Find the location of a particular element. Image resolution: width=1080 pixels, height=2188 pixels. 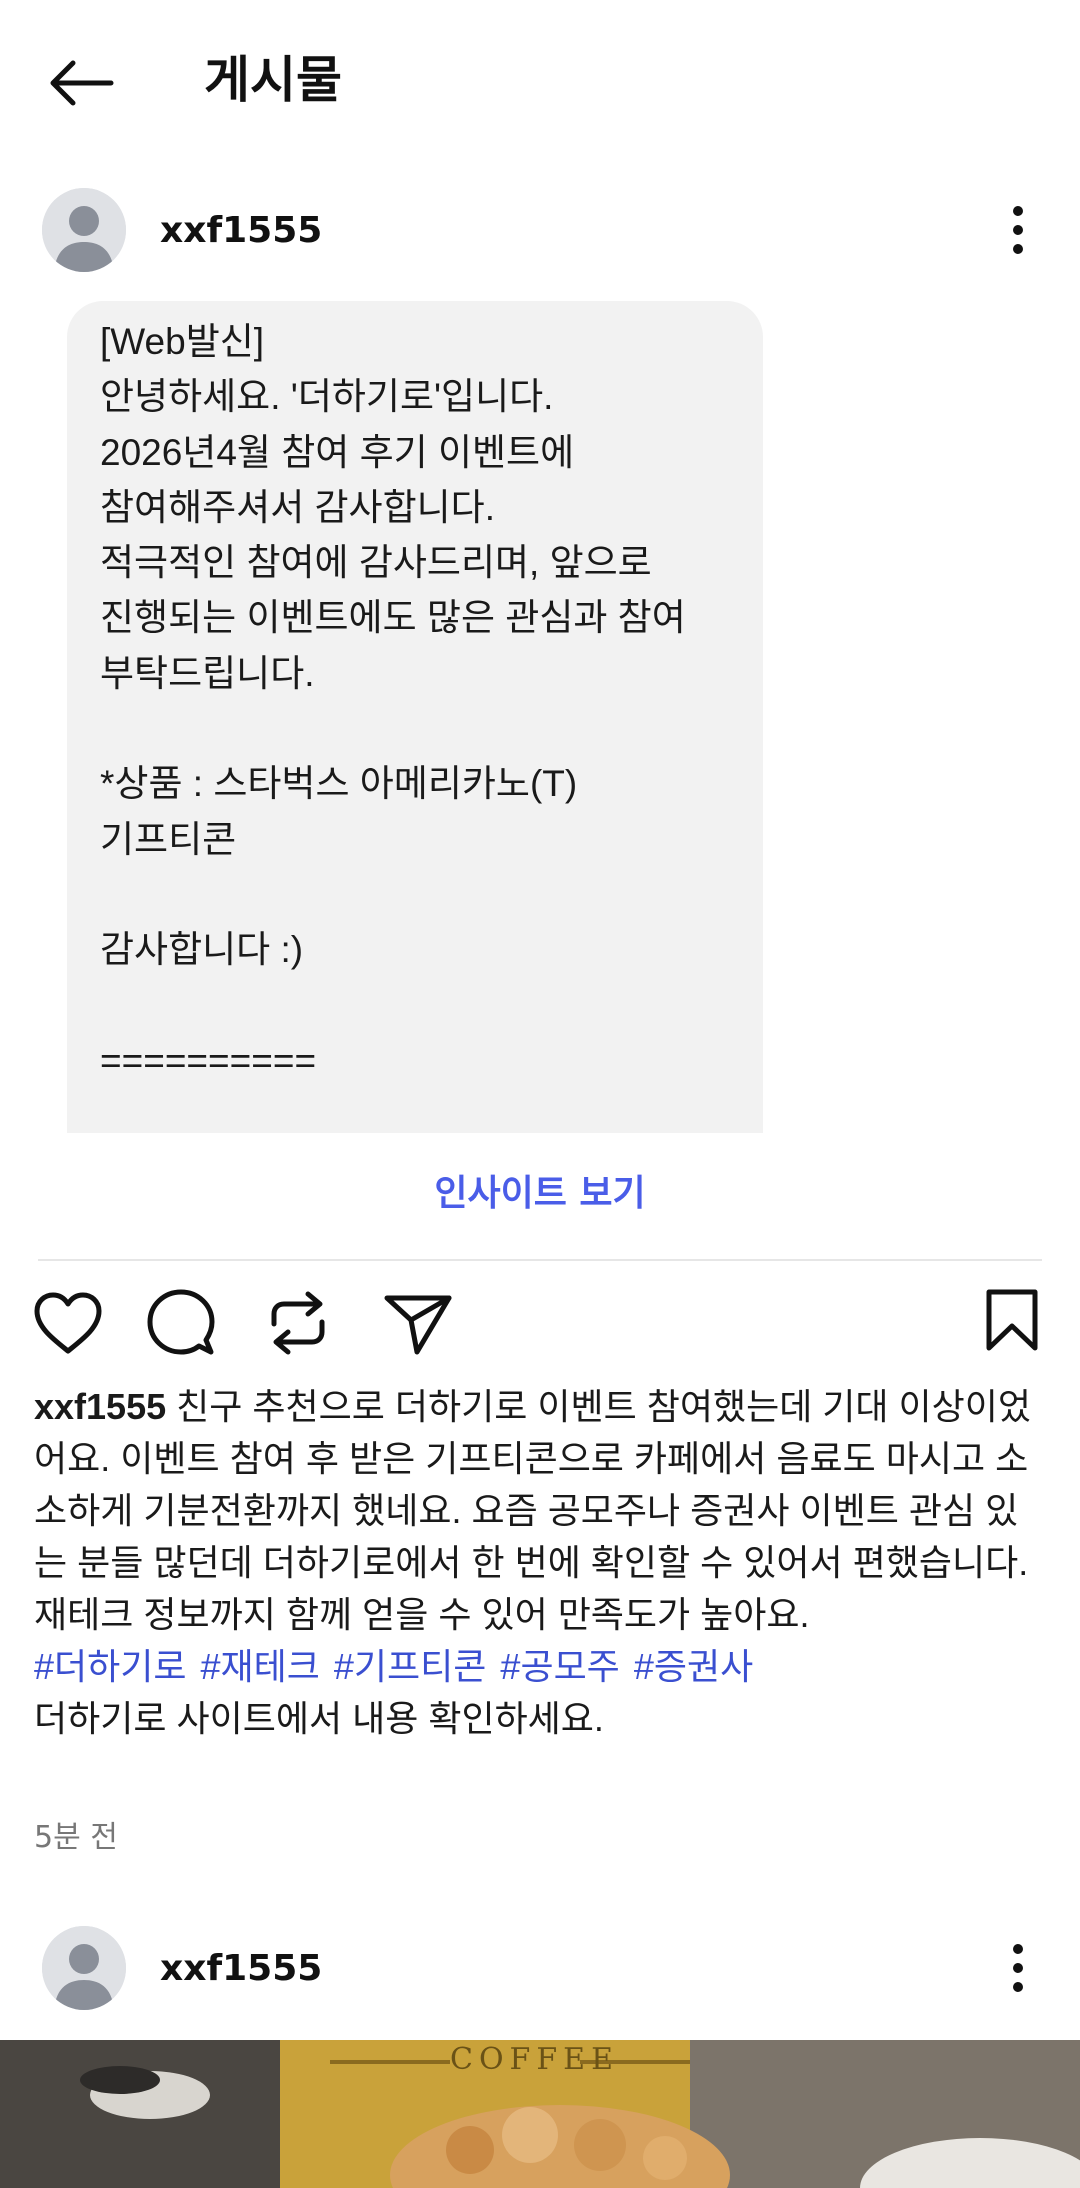

heart-icon is located at coordinates (68, 1323).